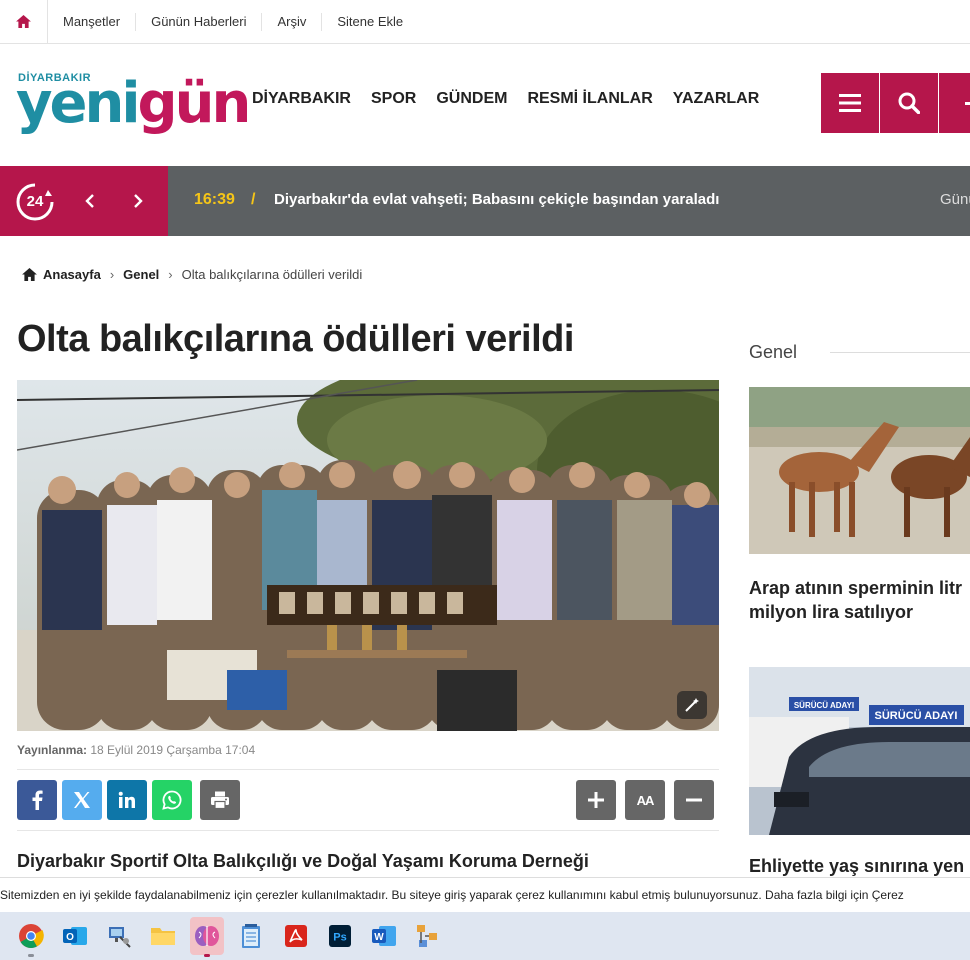 The width and height of the screenshot is (970, 960). Describe the element at coordinates (251, 936) in the screenshot. I see `notepad-icon` at that location.